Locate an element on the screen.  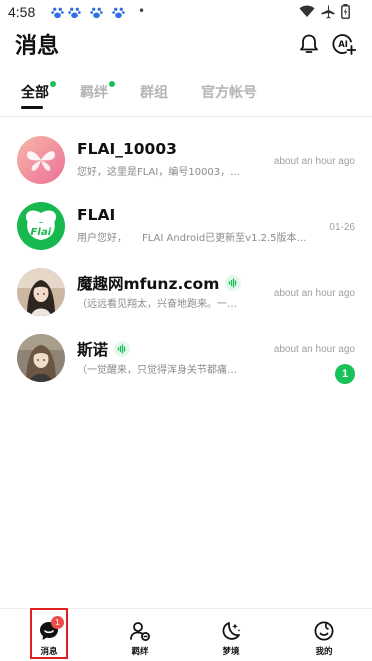
tab-official-accounts: 官方帐号 is located at coordinates (229, 92).